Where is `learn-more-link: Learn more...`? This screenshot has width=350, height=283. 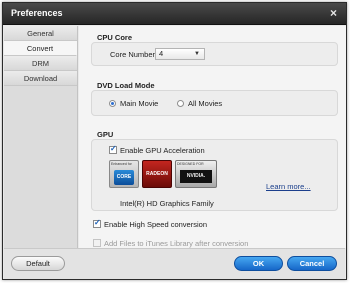 learn-more-link: Learn more... is located at coordinates (288, 186).